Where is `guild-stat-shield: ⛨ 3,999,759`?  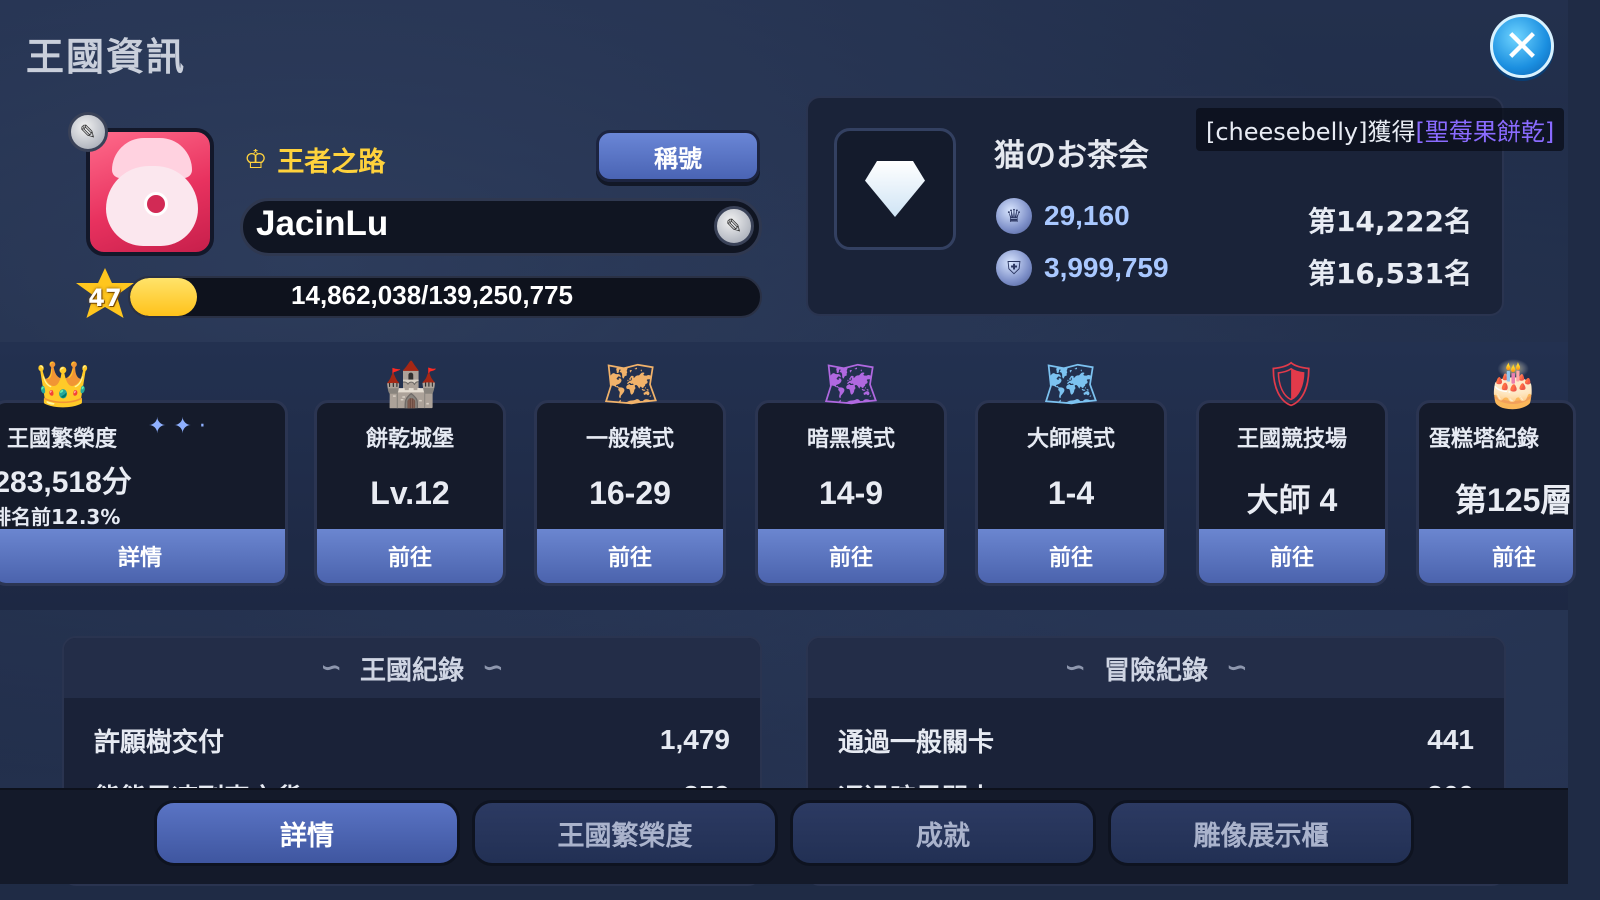 guild-stat-shield: ⛨ 3,999,759 is located at coordinates (1082, 268).